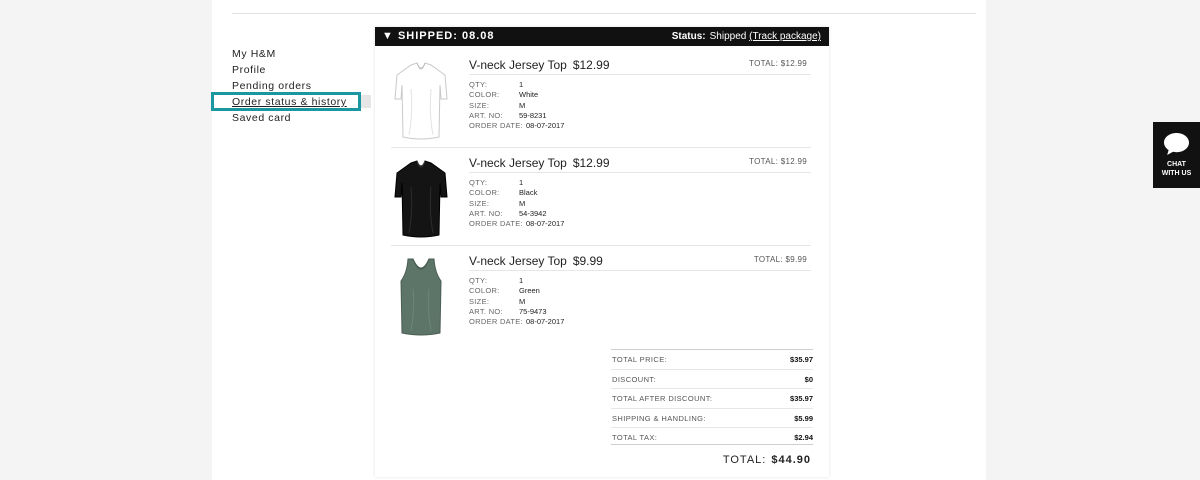 Image resolution: width=1200 pixels, height=480 pixels. Describe the element at coordinates (1176, 164) in the screenshot. I see `chat-label-line-1: CHAT` at that location.